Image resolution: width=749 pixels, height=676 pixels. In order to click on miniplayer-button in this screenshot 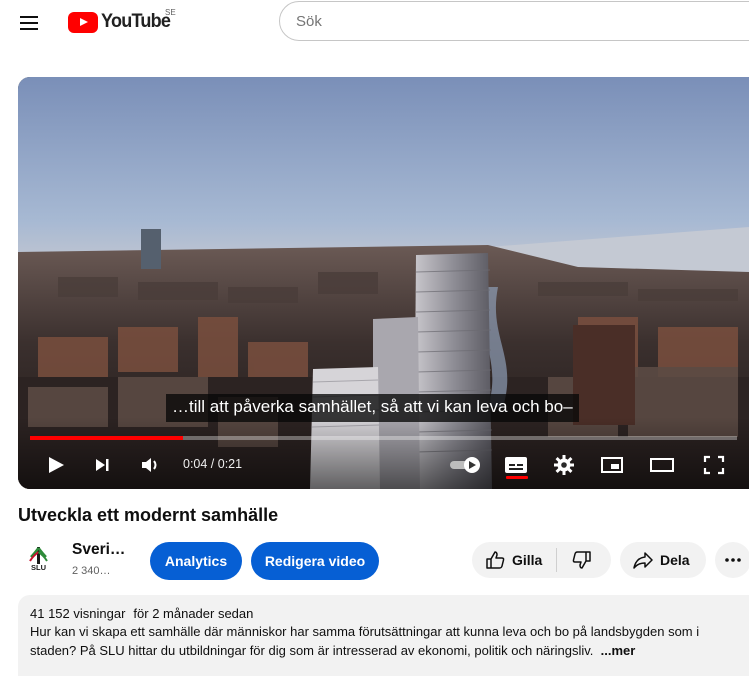, I will do `click(612, 465)`.